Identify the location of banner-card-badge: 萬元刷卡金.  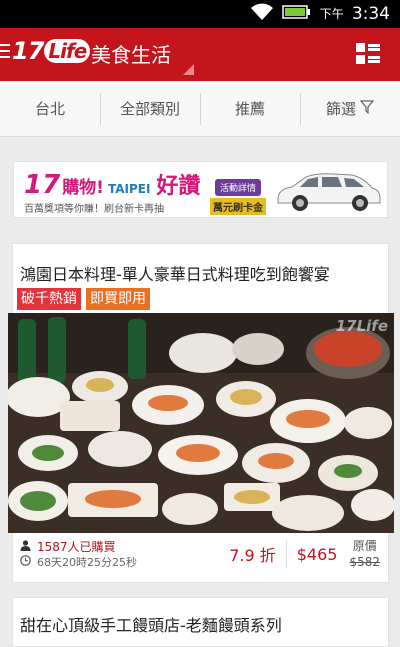
(238, 206).